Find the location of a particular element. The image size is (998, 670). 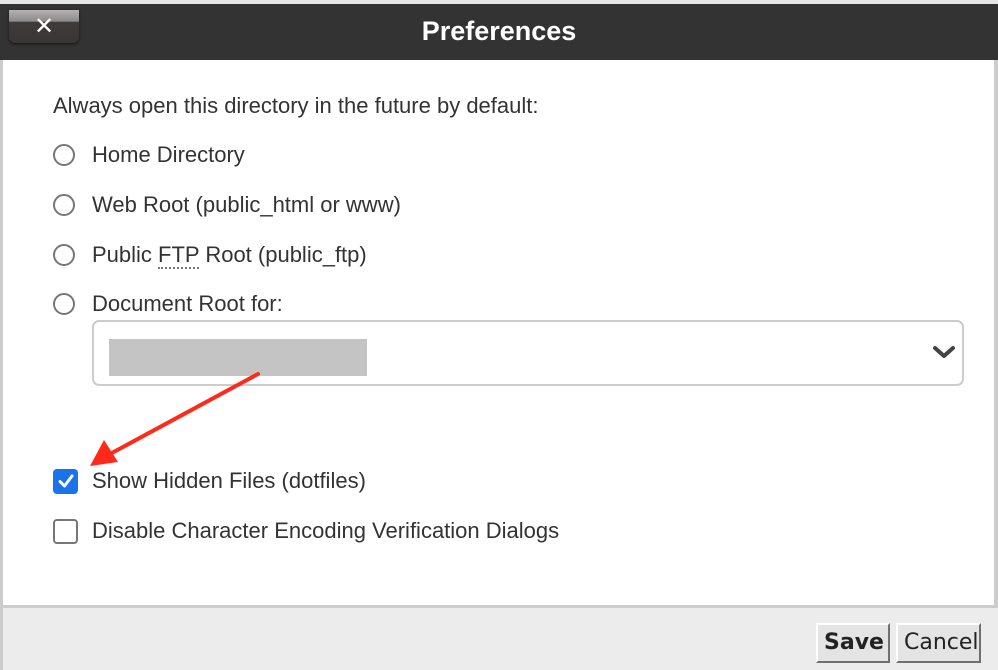

radio-label: Home Directory is located at coordinates (168, 154).